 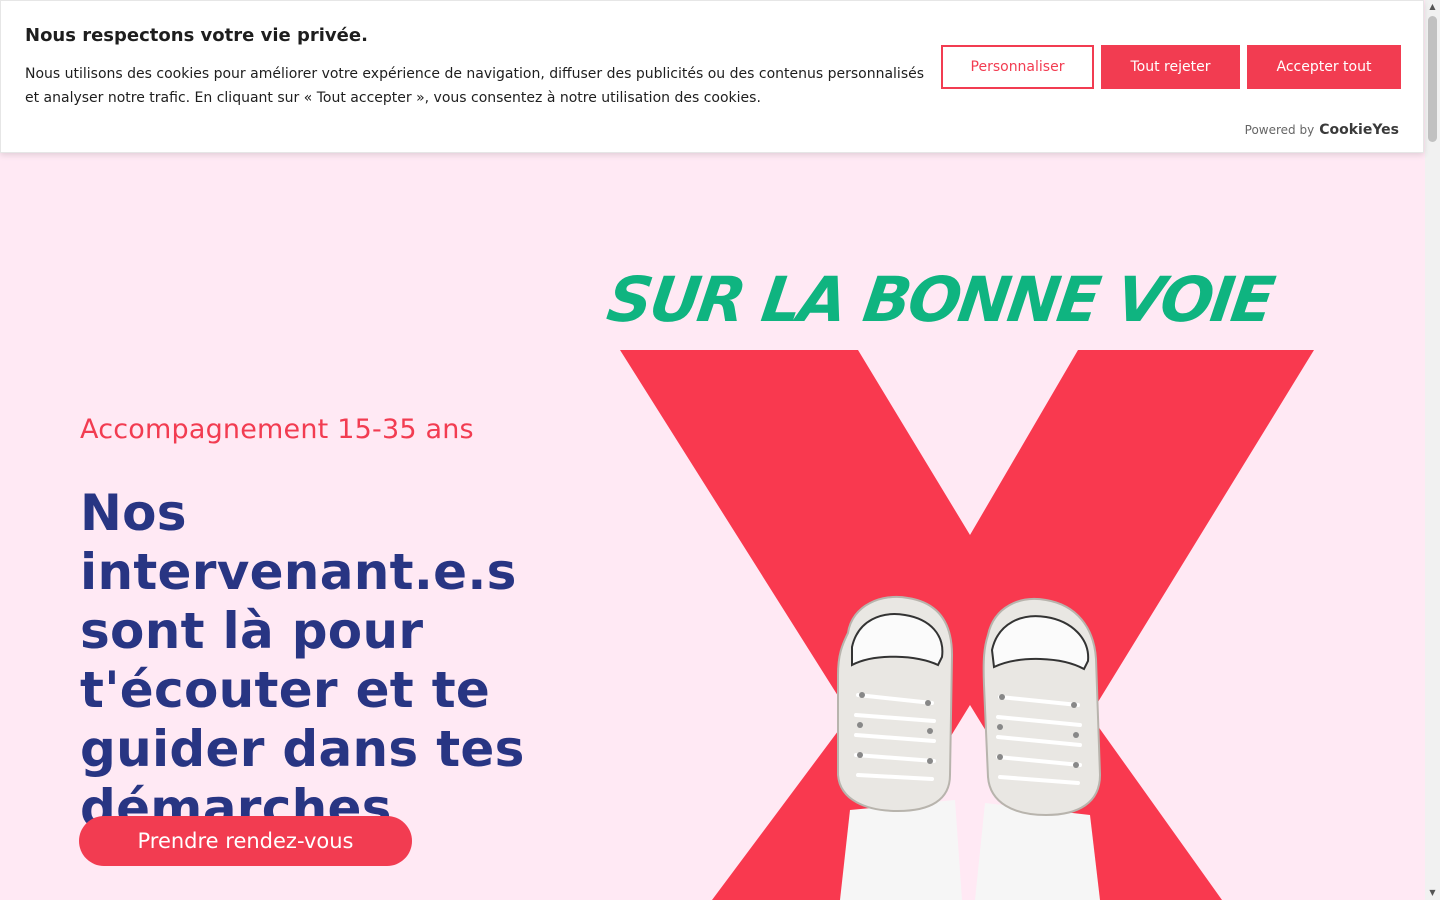 What do you see at coordinates (1432, 7) in the screenshot?
I see `scroll-up-arrow-icon: ▲` at bounding box center [1432, 7].